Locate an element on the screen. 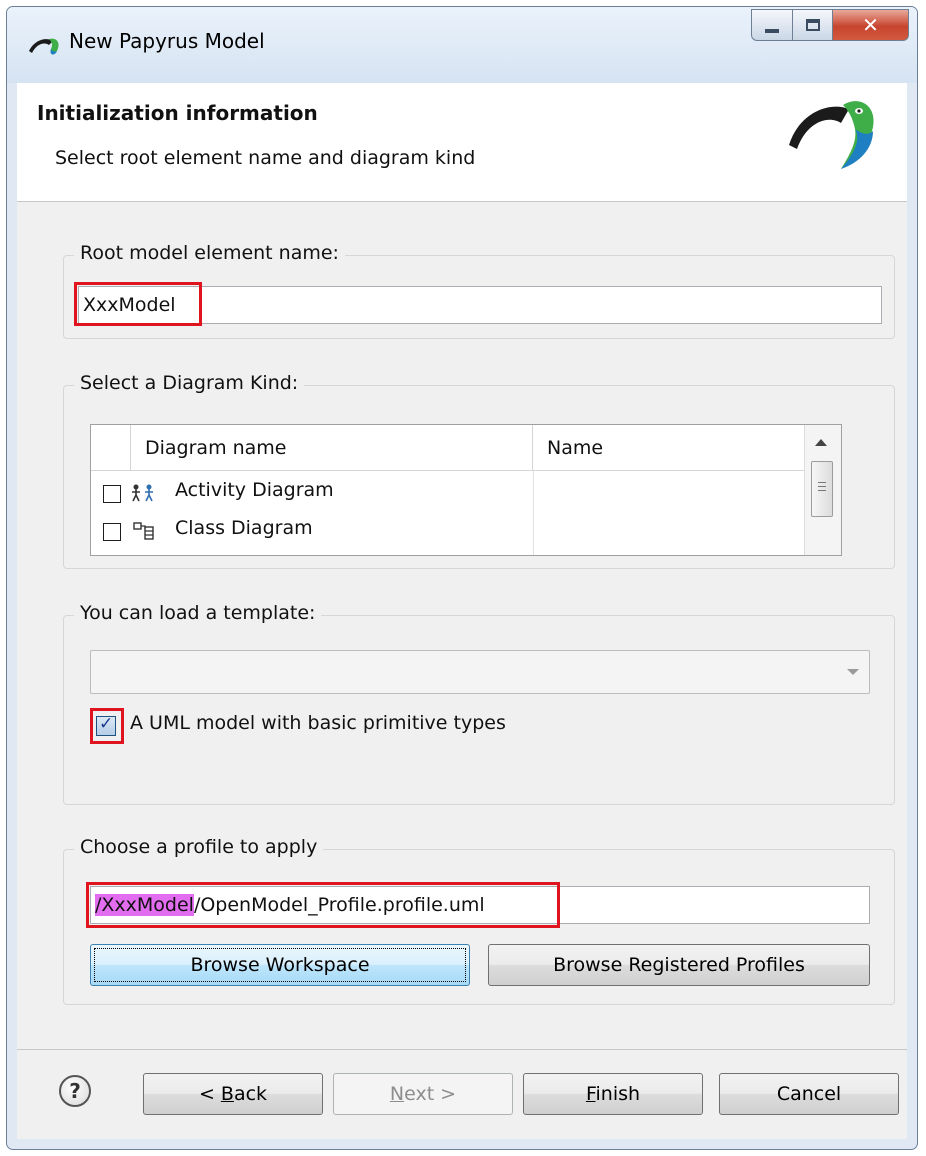 This screenshot has height=1156, width=926. cancel-label: Cancel is located at coordinates (809, 1094).